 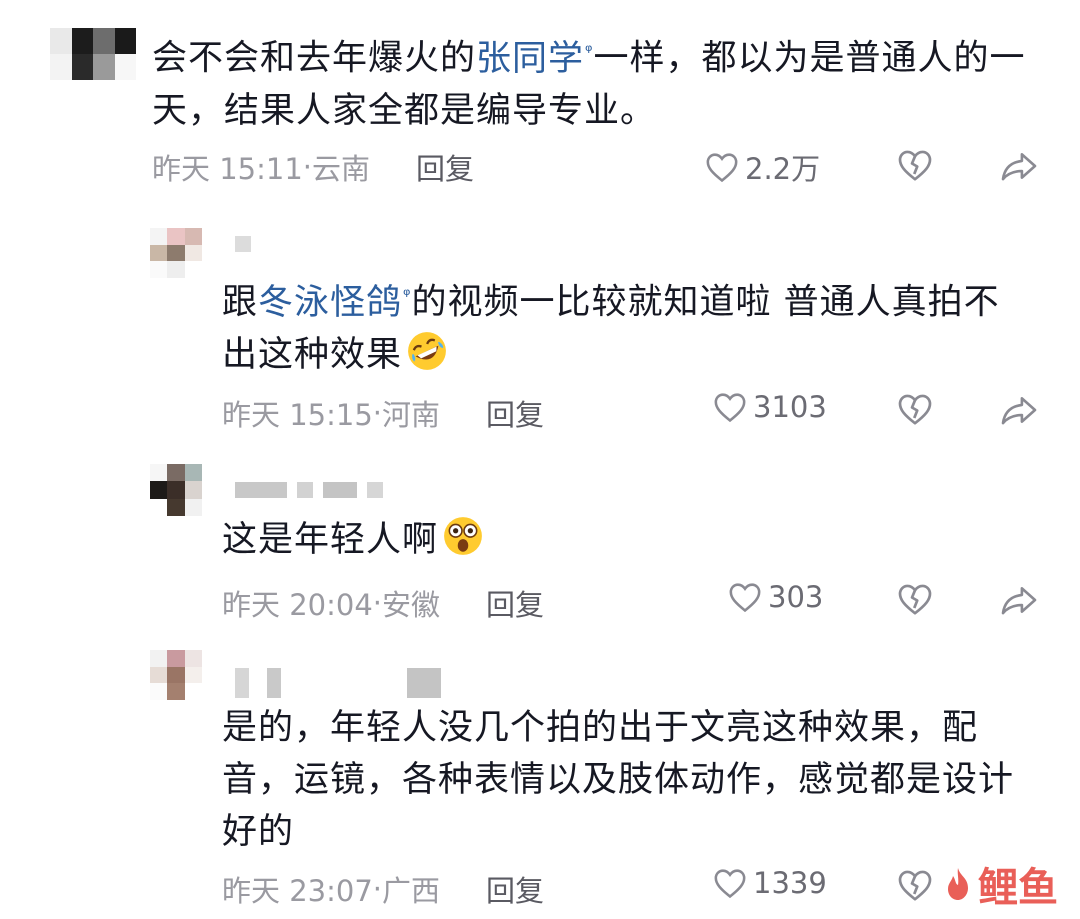 I want to click on like-count: 303, so click(x=796, y=597).